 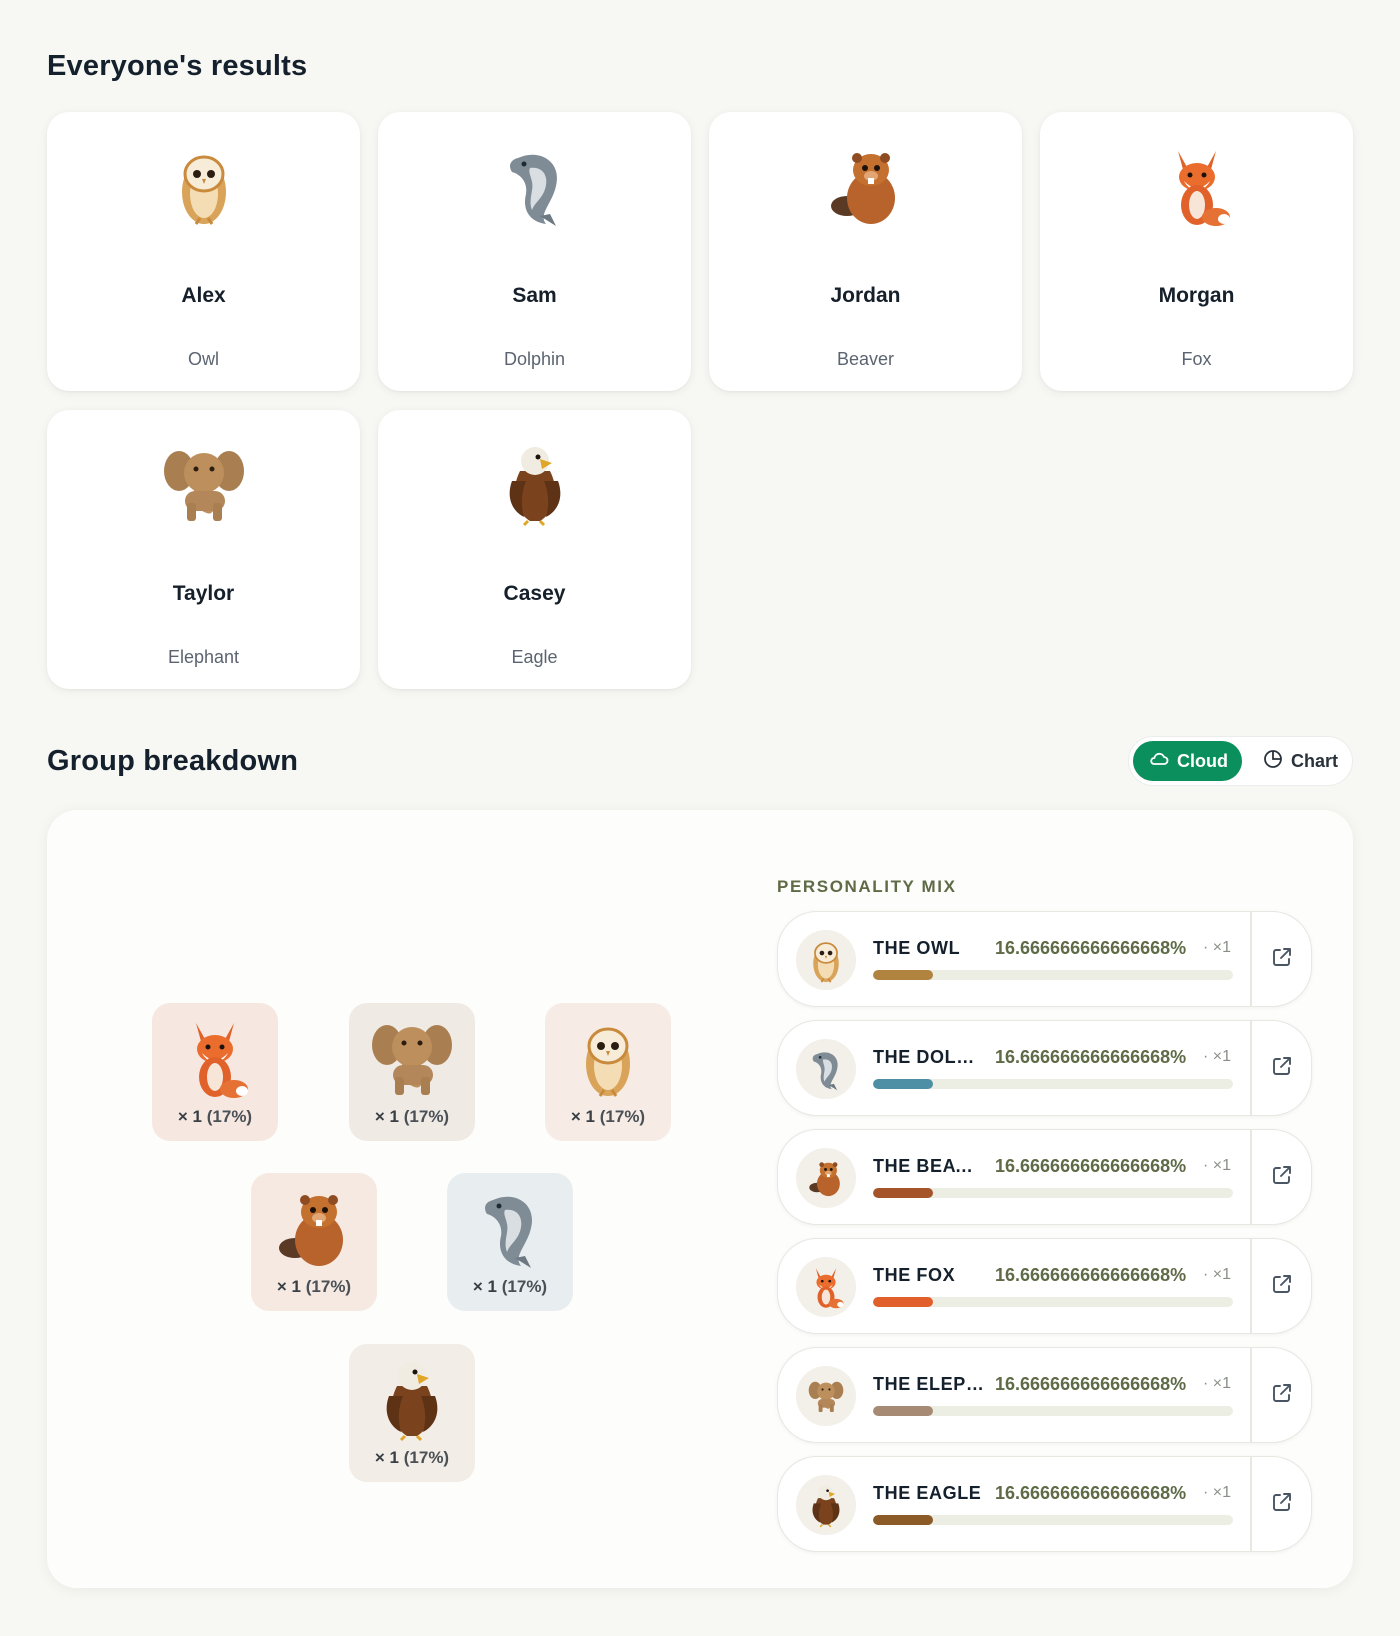 What do you see at coordinates (865, 359) in the screenshot?
I see `person-animal: Beaver` at bounding box center [865, 359].